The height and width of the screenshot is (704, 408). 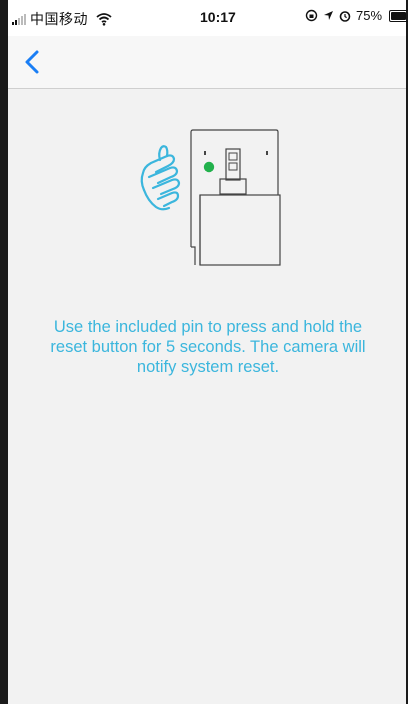 What do you see at coordinates (207, 62) in the screenshot?
I see `nav-bar` at bounding box center [207, 62].